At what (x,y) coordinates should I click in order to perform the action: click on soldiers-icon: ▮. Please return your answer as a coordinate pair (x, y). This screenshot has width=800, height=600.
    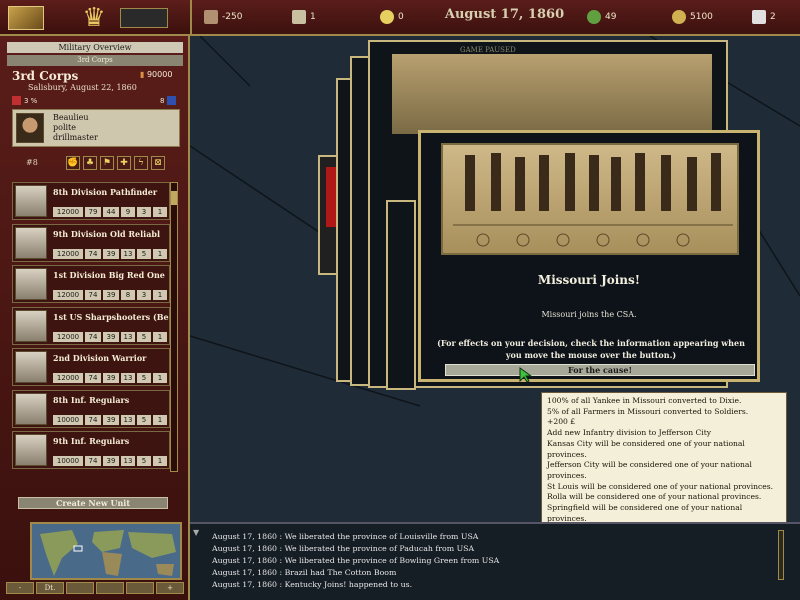
    Looking at the image, I should click on (142, 74).